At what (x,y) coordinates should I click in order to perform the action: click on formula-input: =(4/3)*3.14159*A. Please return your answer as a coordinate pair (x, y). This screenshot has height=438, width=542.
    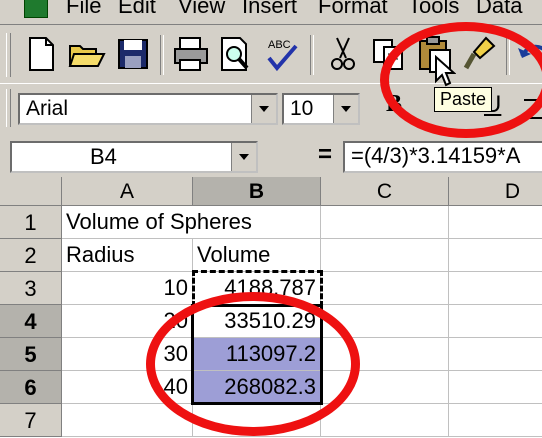
    Looking at the image, I should click on (442, 157).